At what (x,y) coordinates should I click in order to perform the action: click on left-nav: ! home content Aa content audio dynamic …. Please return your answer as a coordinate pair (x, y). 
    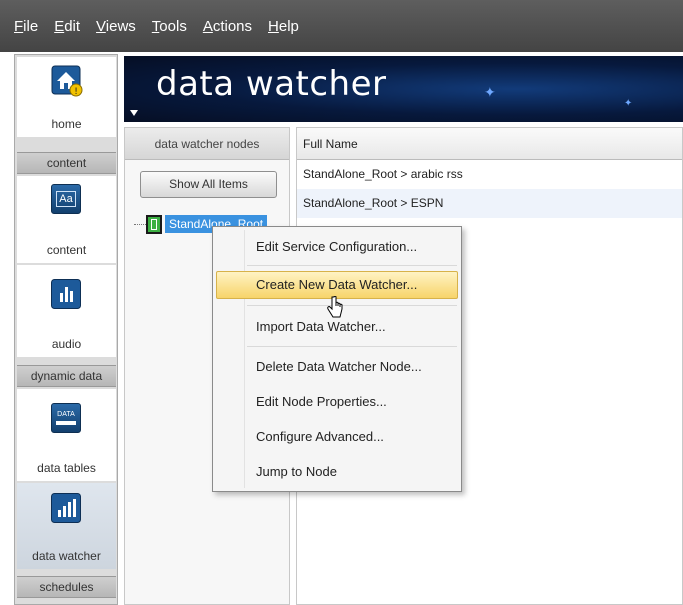
    Looking at the image, I should click on (66, 329).